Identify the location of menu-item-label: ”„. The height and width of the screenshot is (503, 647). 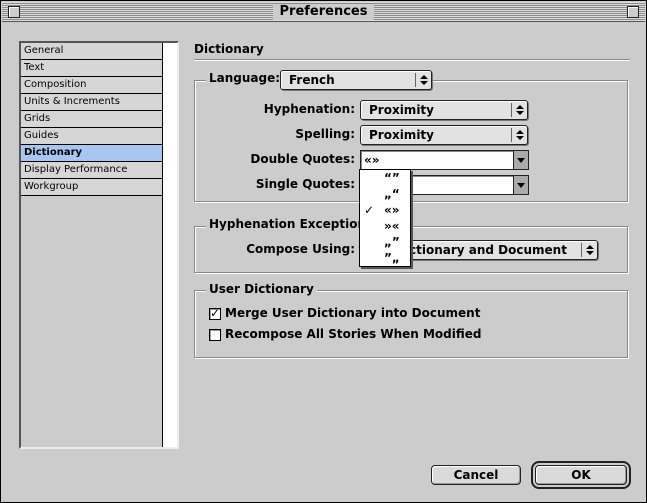
(392, 258).